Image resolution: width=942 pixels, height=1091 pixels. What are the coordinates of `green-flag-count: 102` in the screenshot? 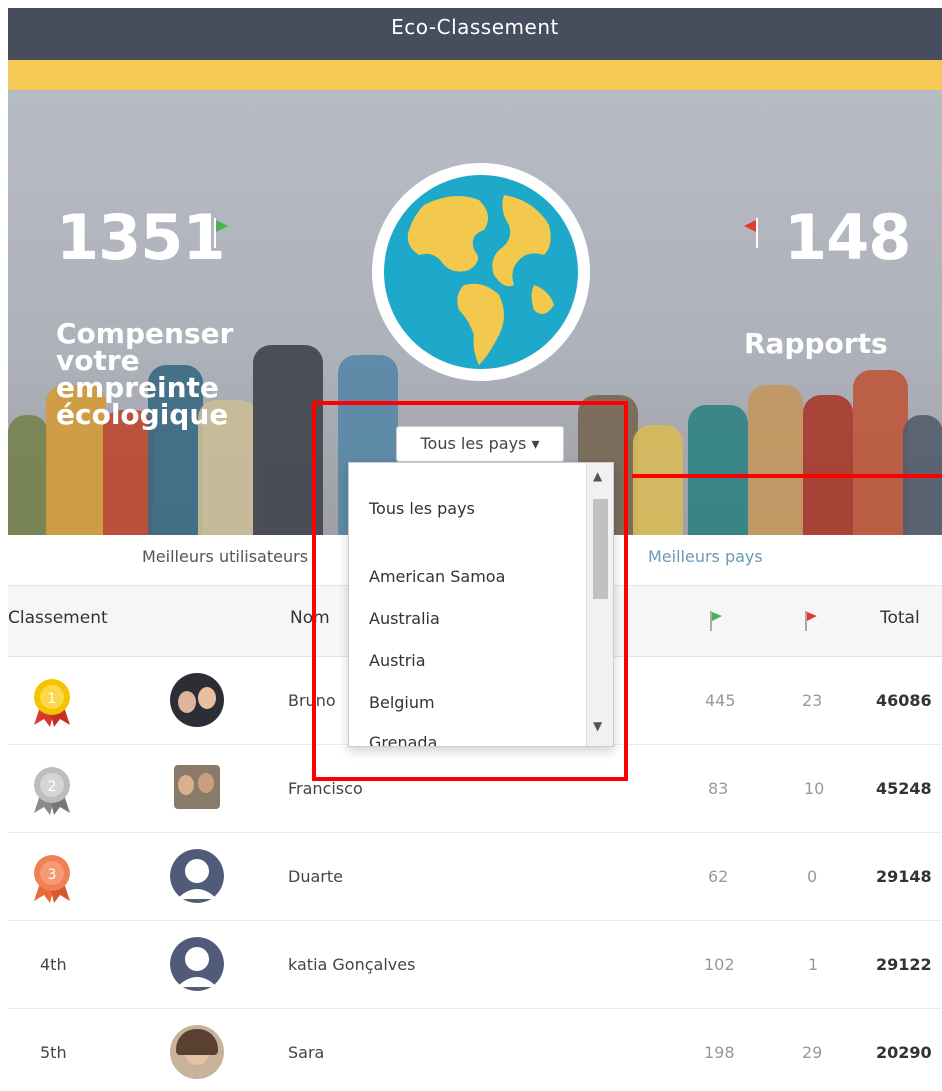 It's located at (719, 964).